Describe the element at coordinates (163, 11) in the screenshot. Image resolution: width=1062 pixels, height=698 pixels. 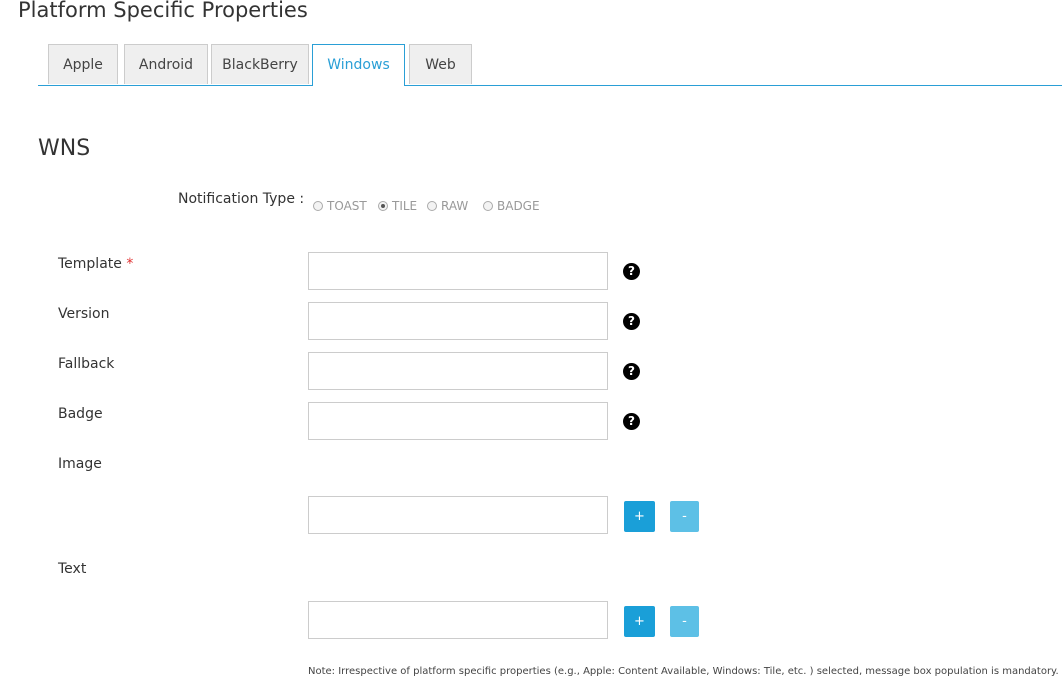
I see `page-title: Platform Specific Properties` at that location.